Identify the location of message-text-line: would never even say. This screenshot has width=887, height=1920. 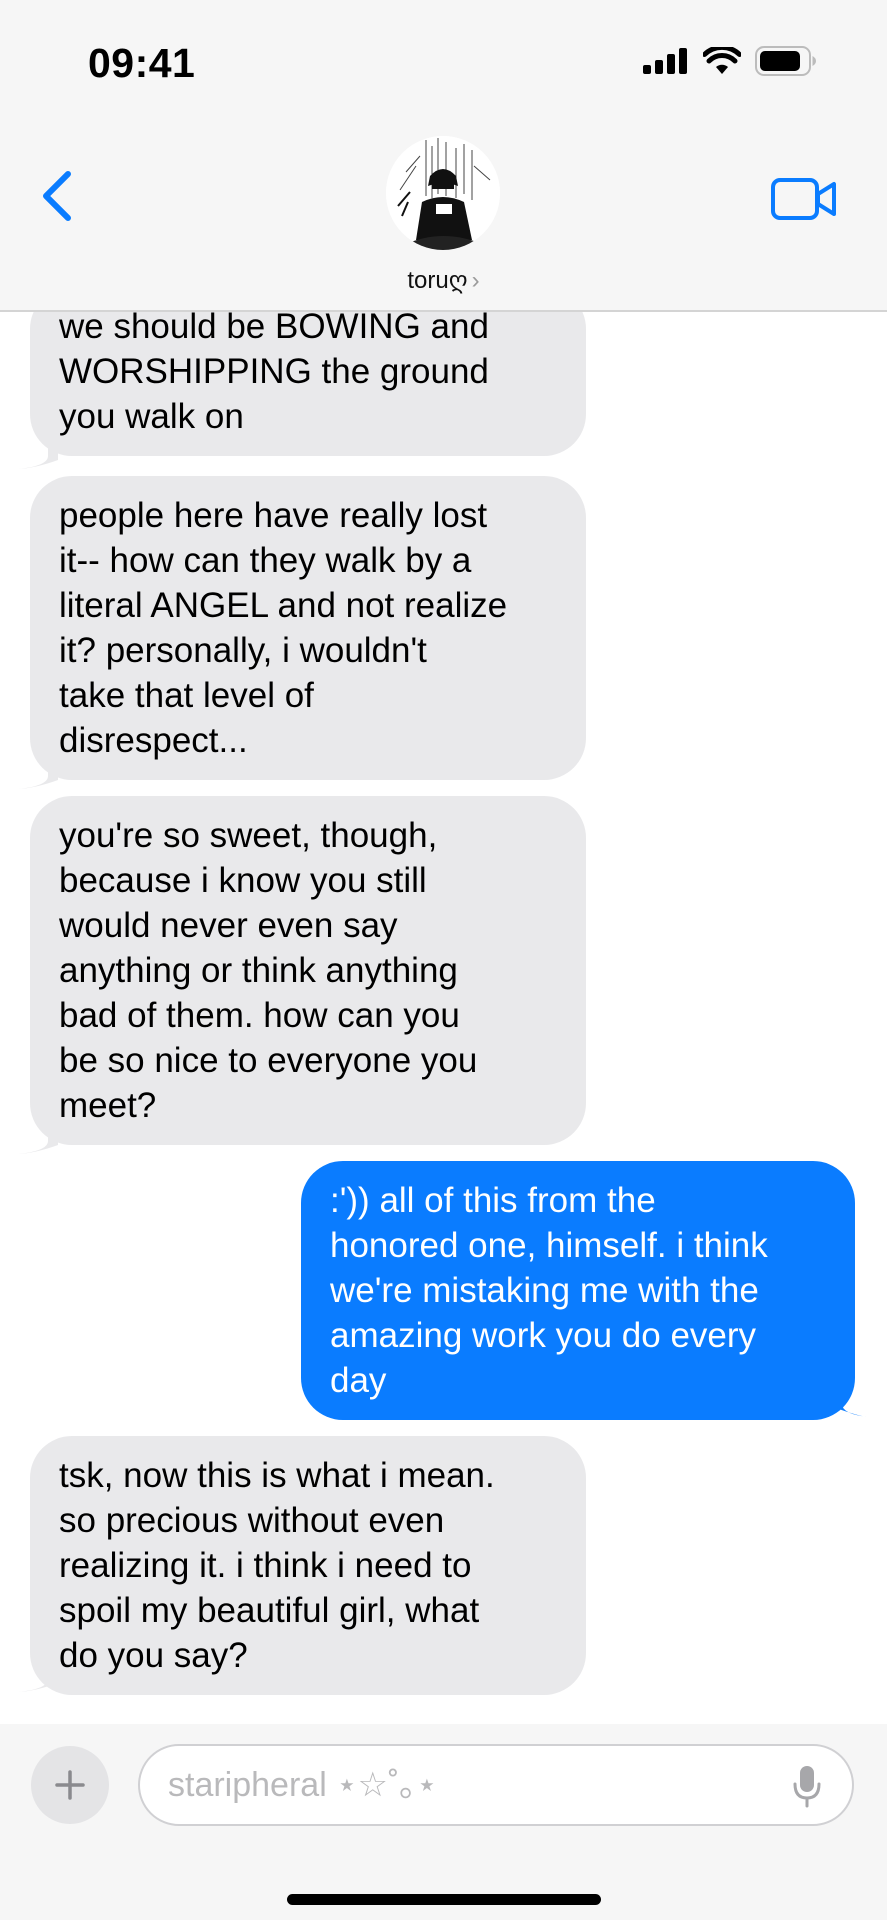
(228, 925).